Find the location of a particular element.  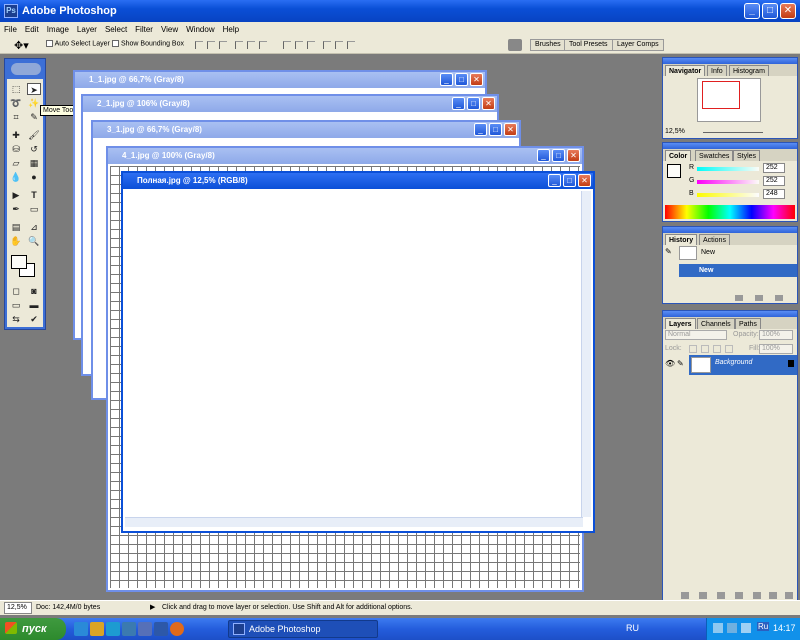

maximize-button: □ is located at coordinates (770, 11).